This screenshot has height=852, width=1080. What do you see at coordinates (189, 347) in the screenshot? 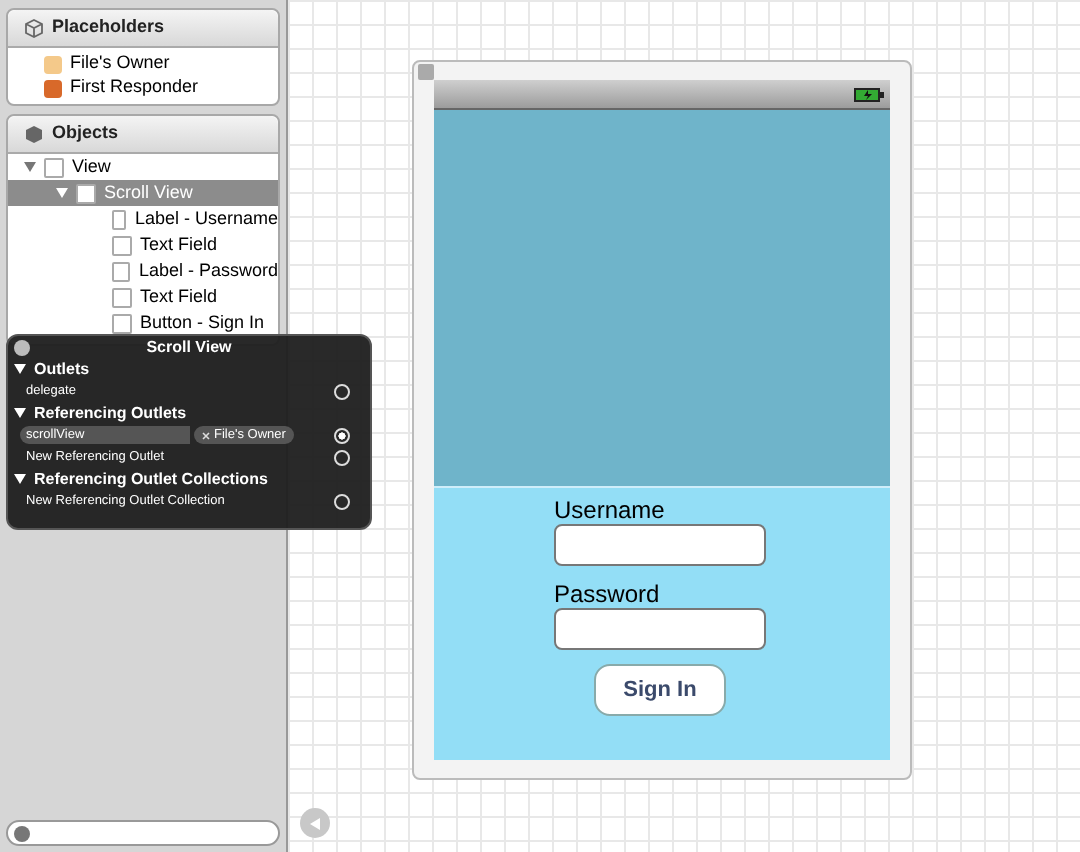
I see `inspector-title: Scroll View` at bounding box center [189, 347].